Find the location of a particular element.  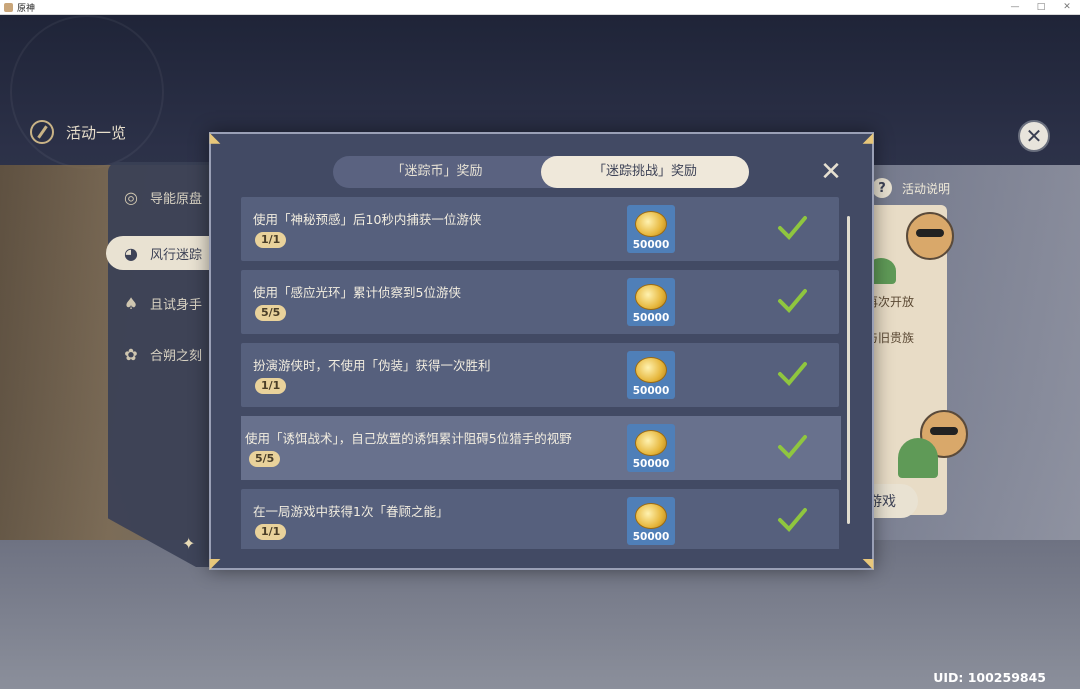

window-controls: — □ ✕ is located at coordinates (1041, 7).